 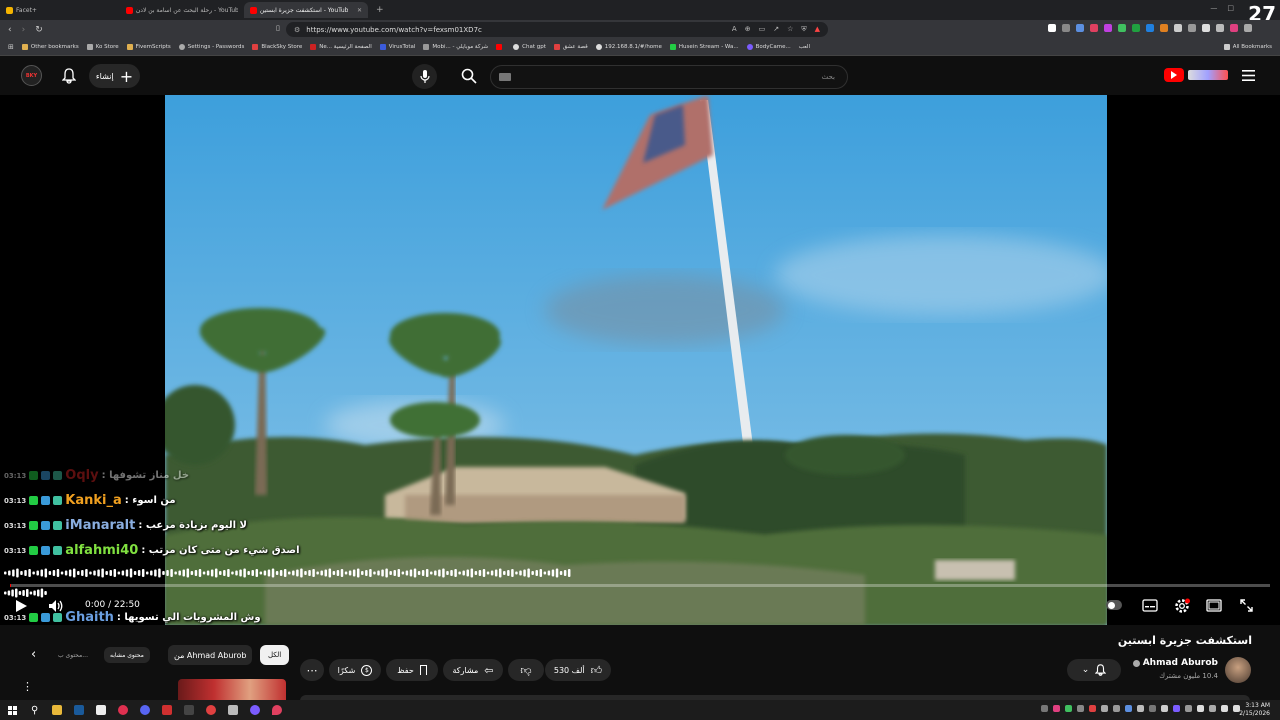 I want to click on bookmark-item: Ko Store, so click(x=102, y=47).